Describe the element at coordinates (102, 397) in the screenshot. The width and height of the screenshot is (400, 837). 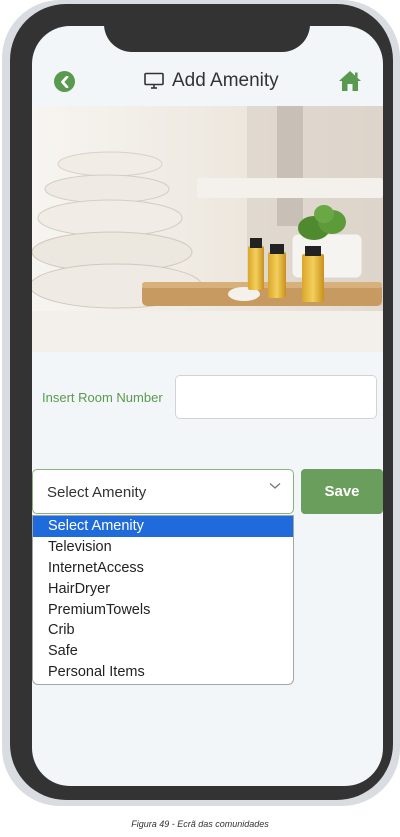
I see `room-number-label: Insert Room Number` at that location.